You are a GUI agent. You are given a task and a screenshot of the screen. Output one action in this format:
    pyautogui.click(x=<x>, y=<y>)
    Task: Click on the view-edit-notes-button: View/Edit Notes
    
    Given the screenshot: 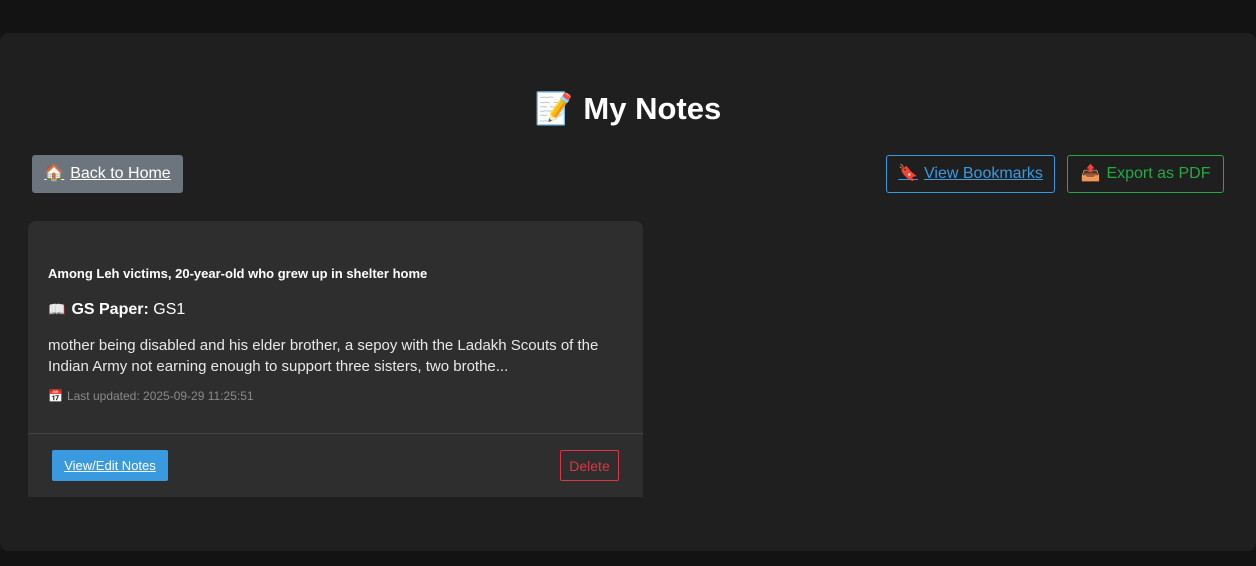 What is the action you would take?
    pyautogui.click(x=110, y=465)
    